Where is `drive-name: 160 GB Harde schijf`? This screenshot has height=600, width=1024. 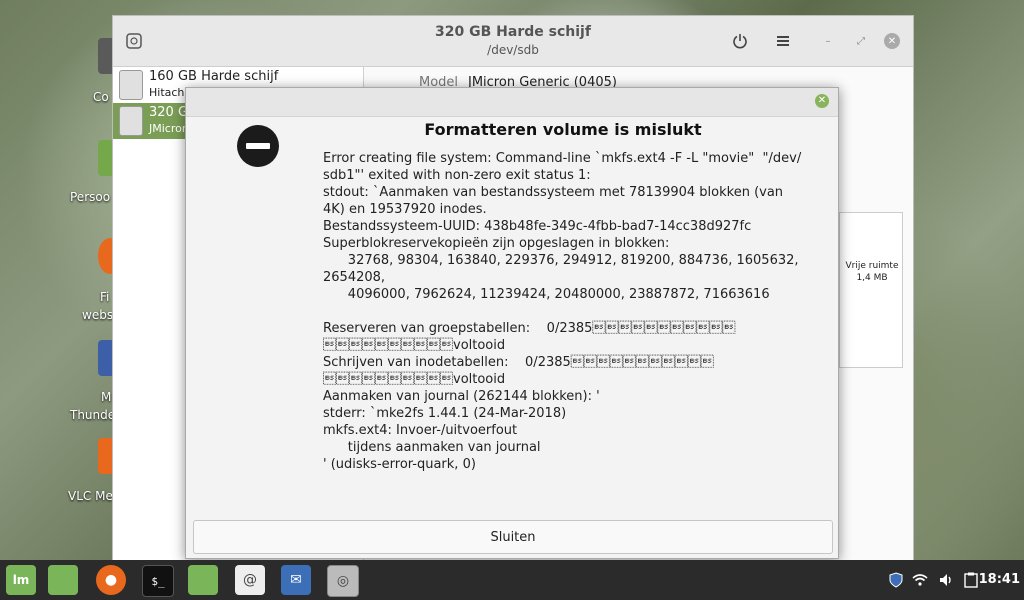
drive-name: 160 GB Harde schijf is located at coordinates (214, 76).